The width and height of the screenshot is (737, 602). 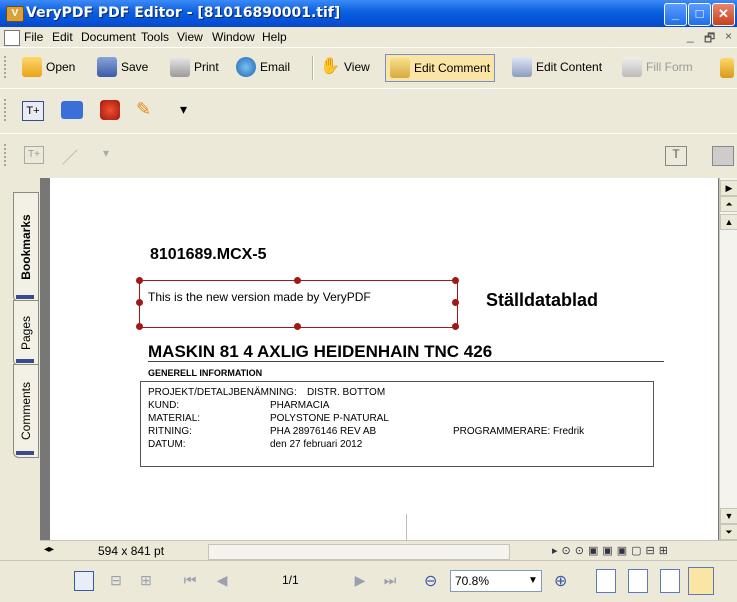 What do you see at coordinates (657, 67) in the screenshot?
I see `fill-form-button: Fill Form` at bounding box center [657, 67].